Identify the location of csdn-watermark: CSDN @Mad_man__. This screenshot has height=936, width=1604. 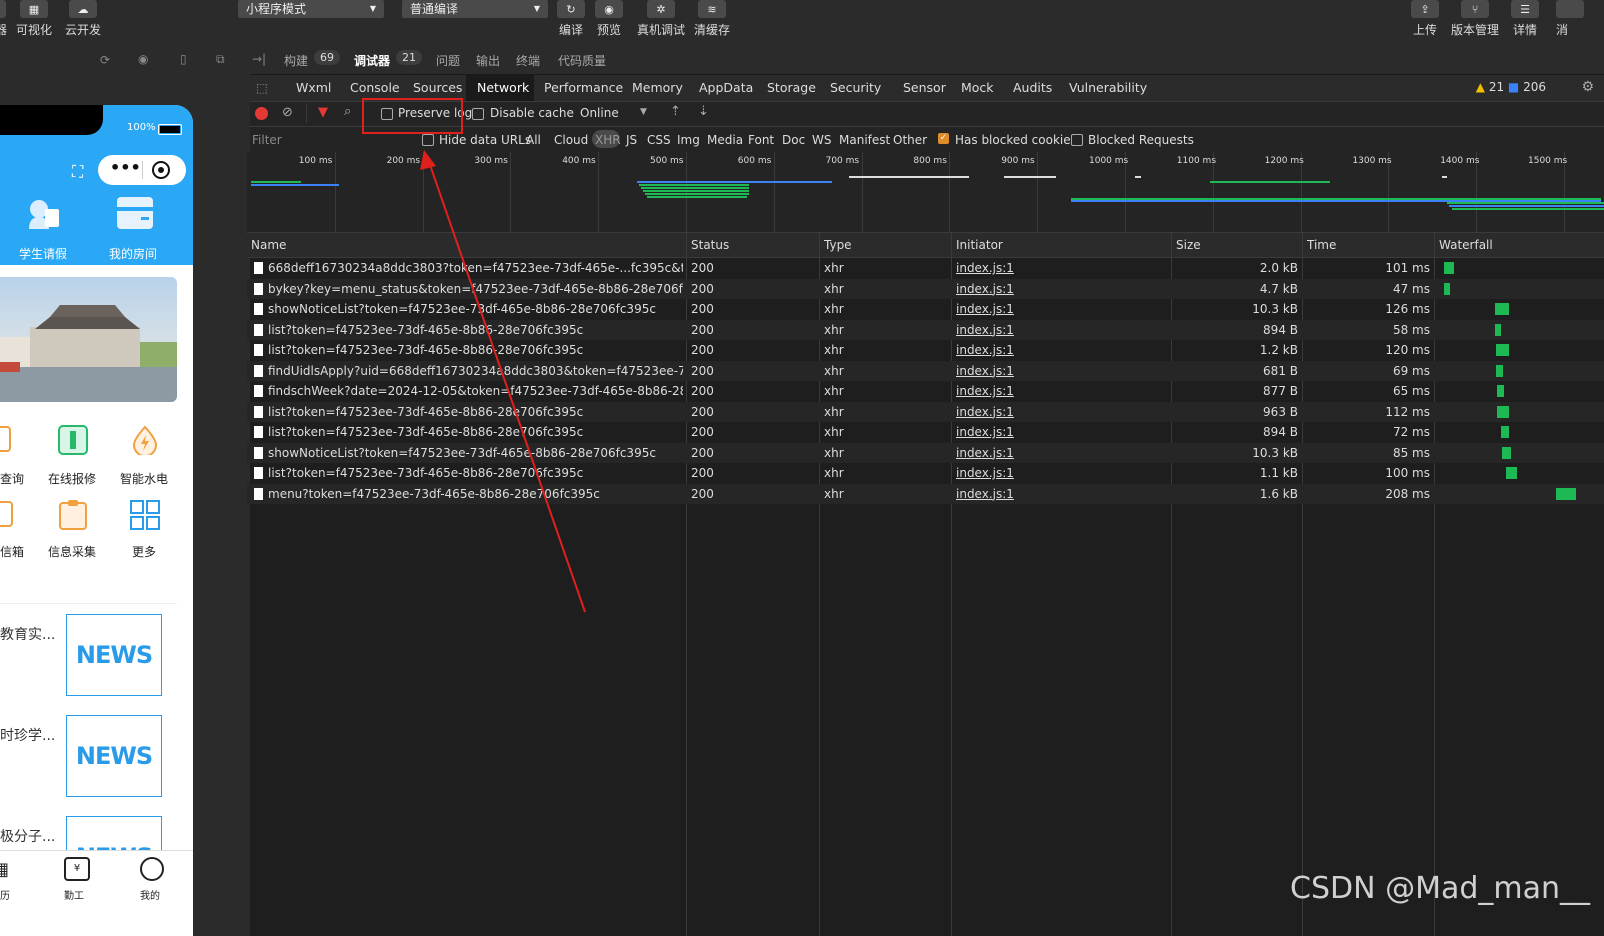
(1440, 888).